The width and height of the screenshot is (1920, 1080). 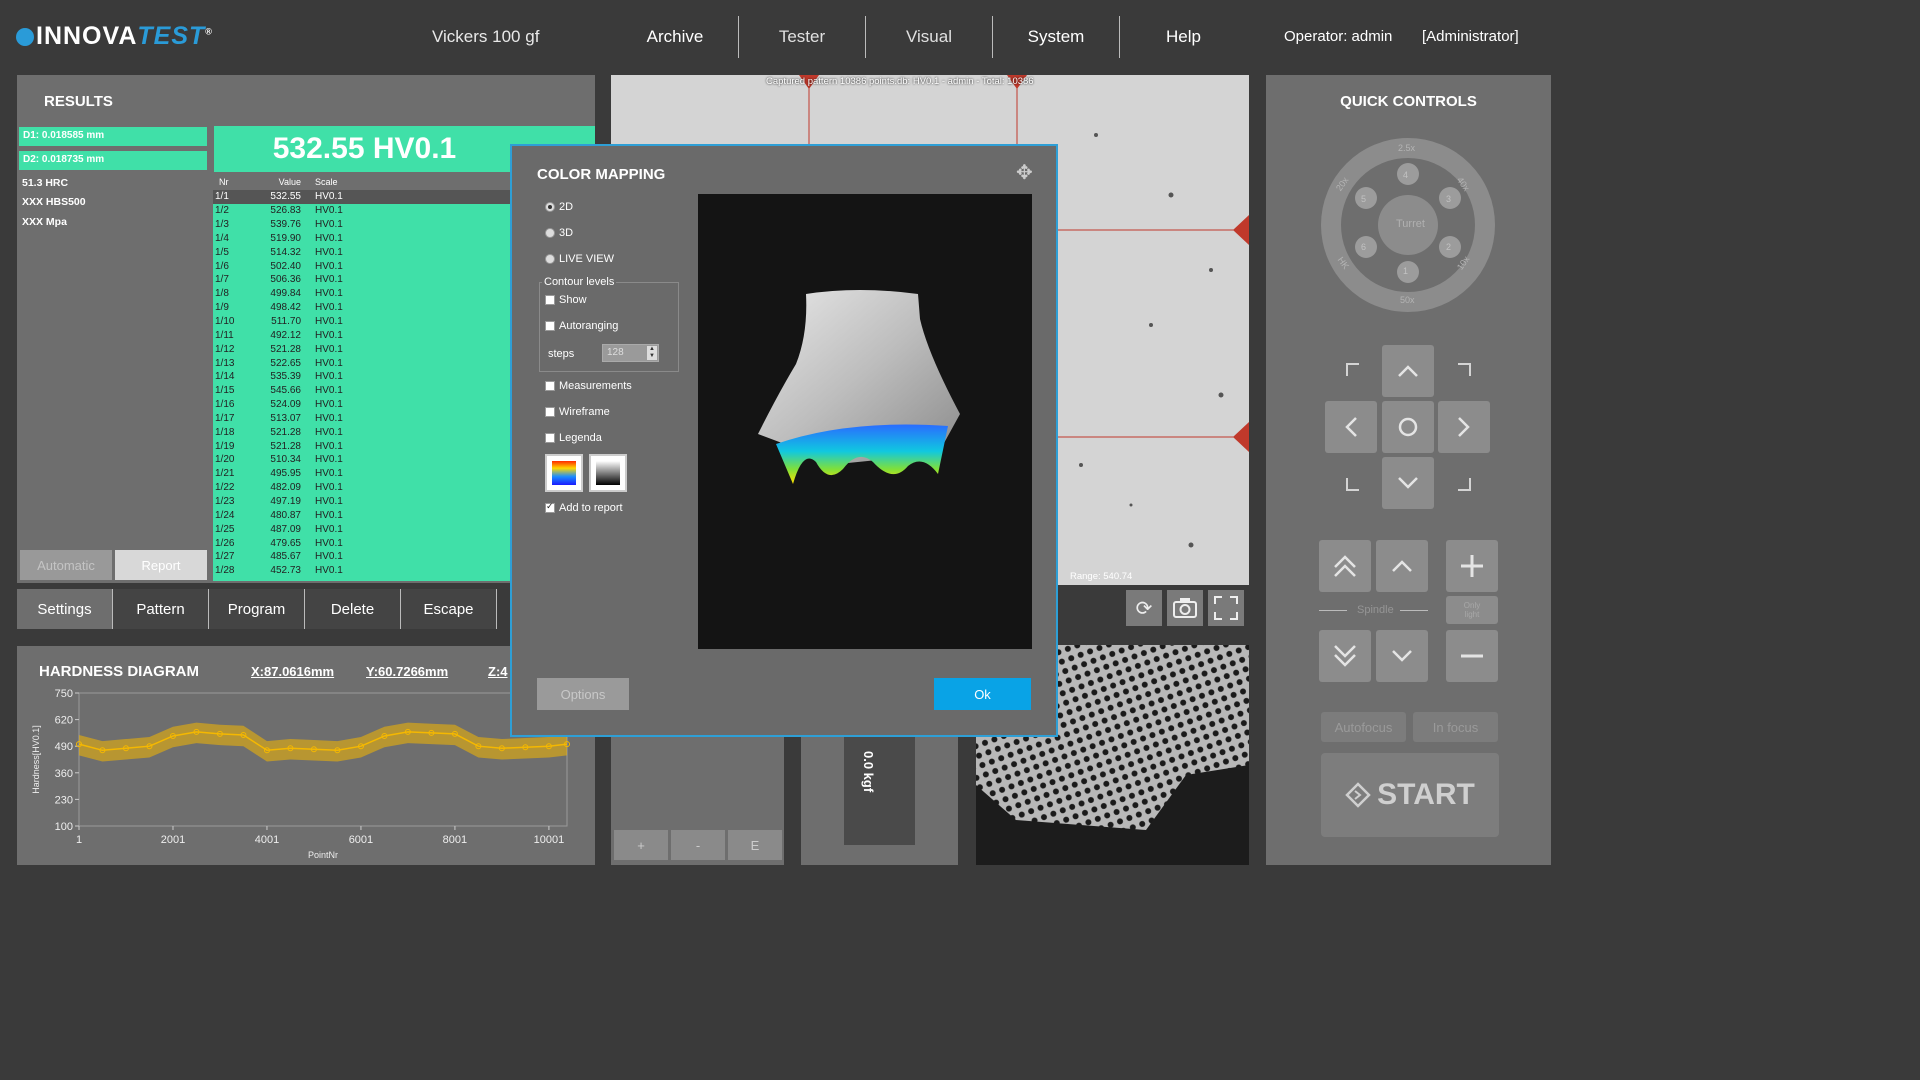 What do you see at coordinates (363, 349) in the screenshot?
I see `table-row: 1/12 521.28 HV0.1` at bounding box center [363, 349].